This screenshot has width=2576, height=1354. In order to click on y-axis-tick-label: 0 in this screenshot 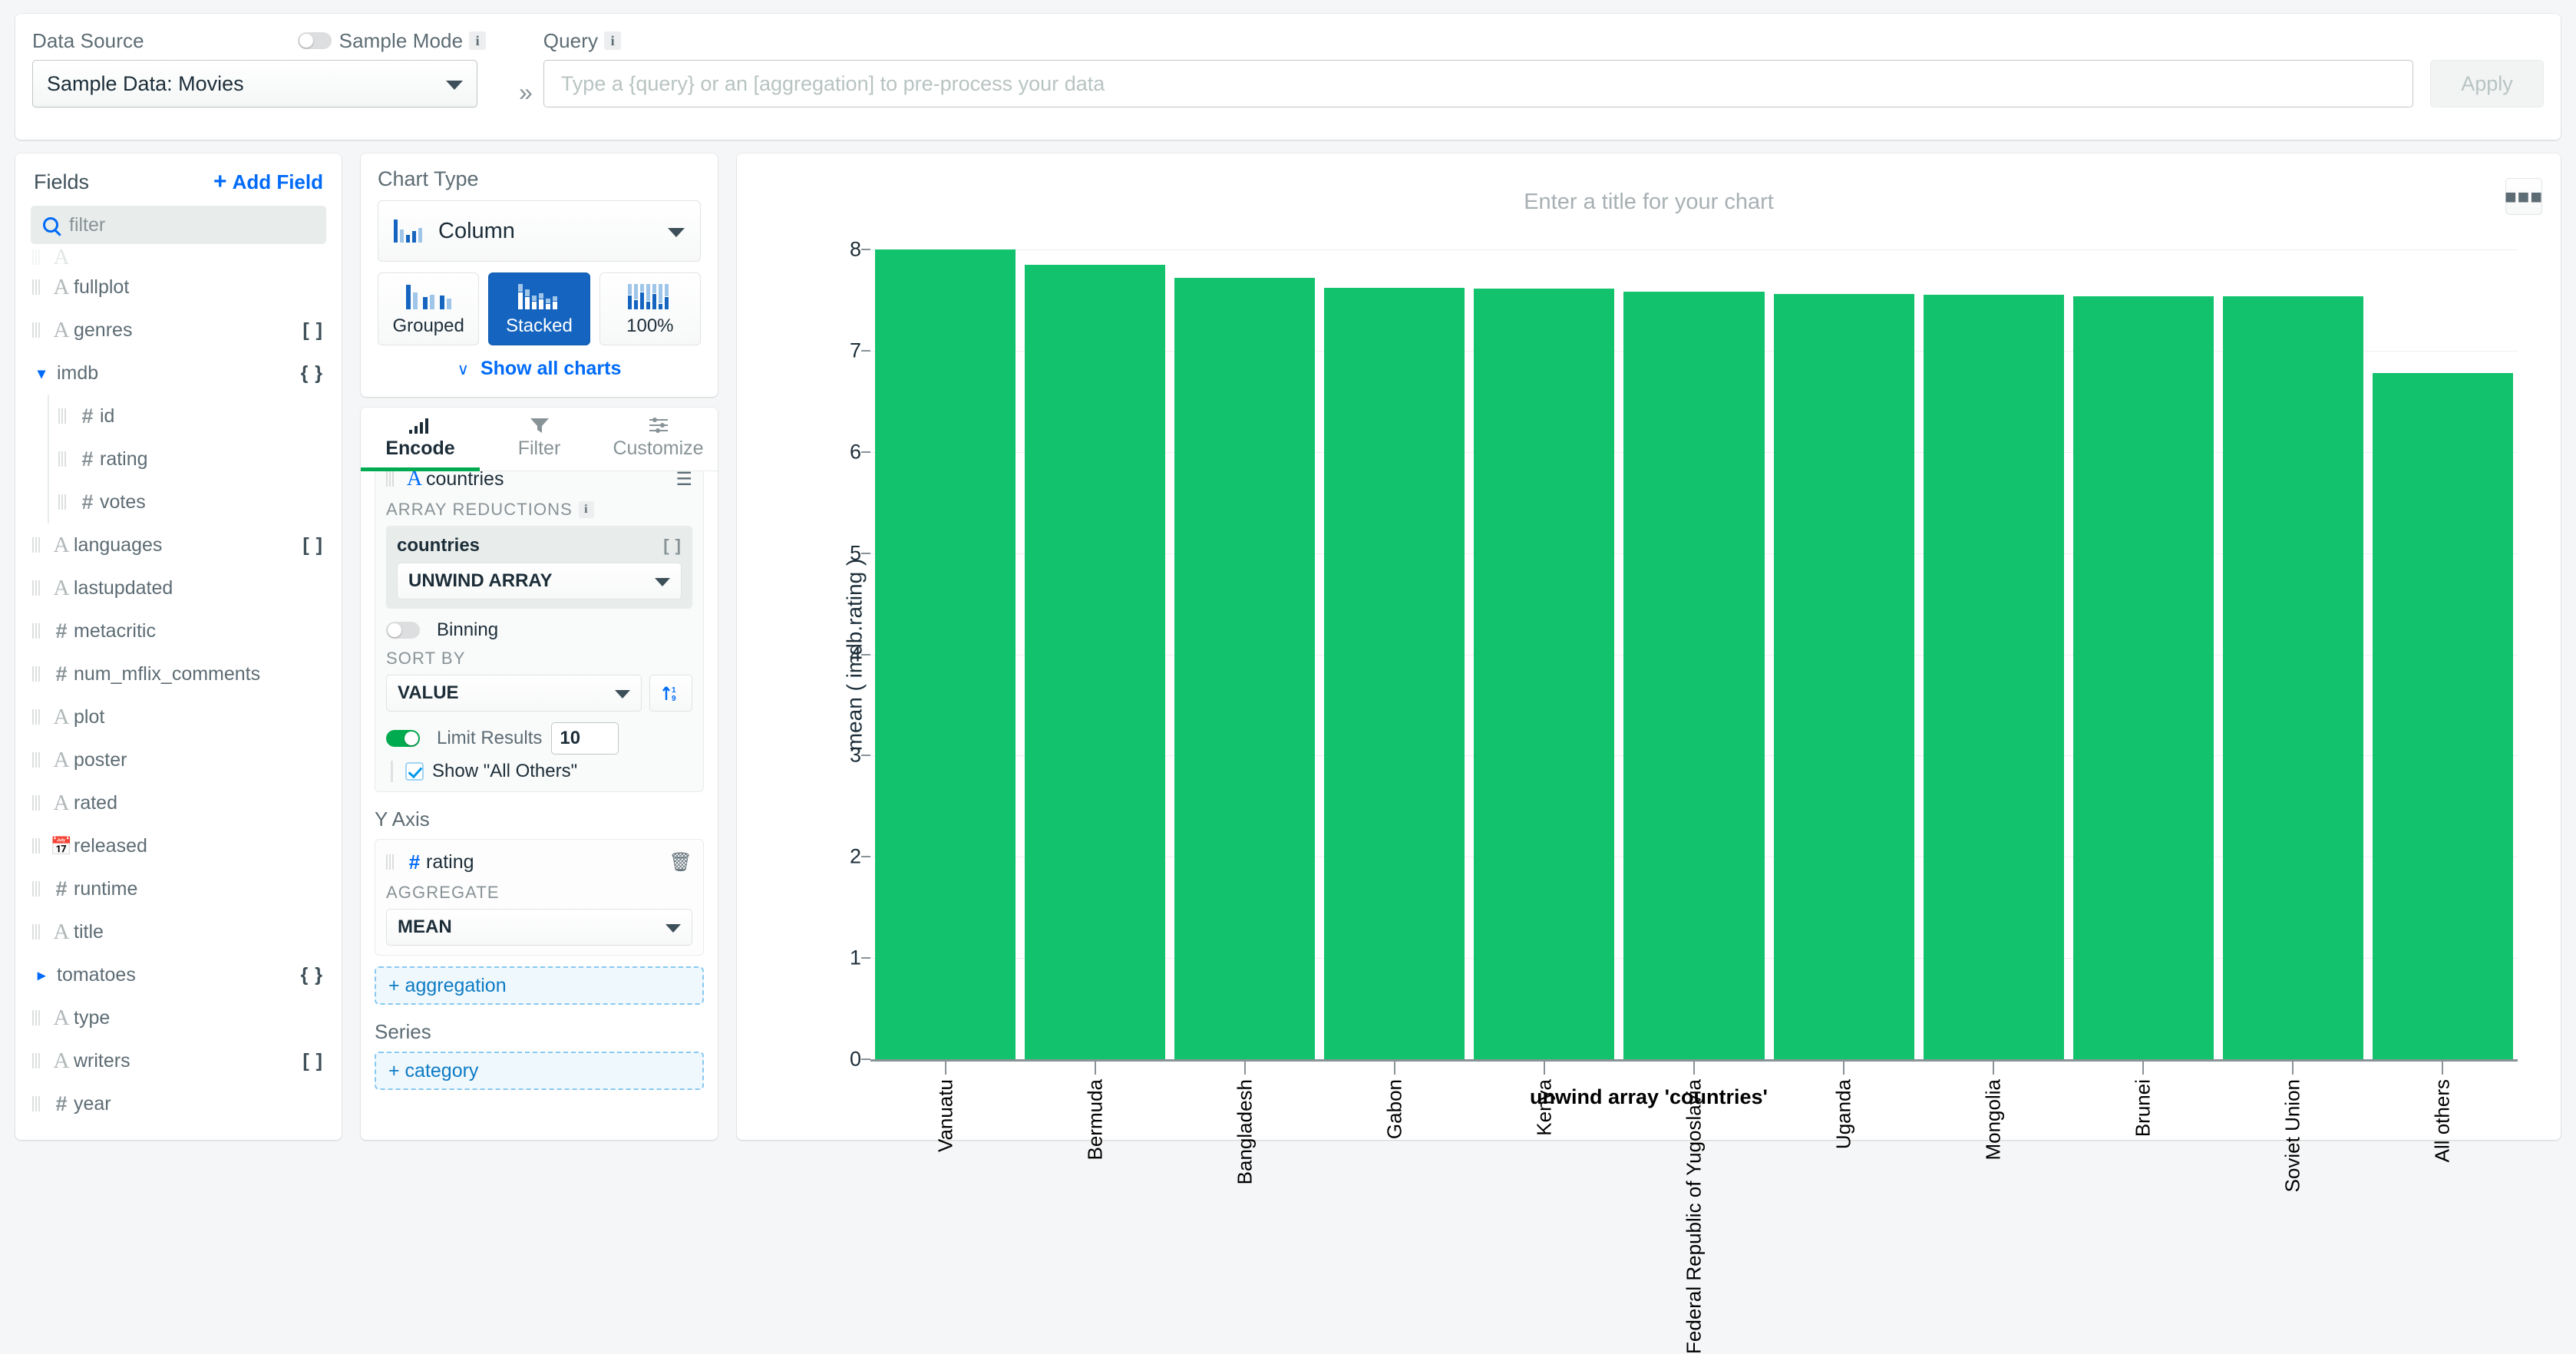, I will do `click(855, 1059)`.